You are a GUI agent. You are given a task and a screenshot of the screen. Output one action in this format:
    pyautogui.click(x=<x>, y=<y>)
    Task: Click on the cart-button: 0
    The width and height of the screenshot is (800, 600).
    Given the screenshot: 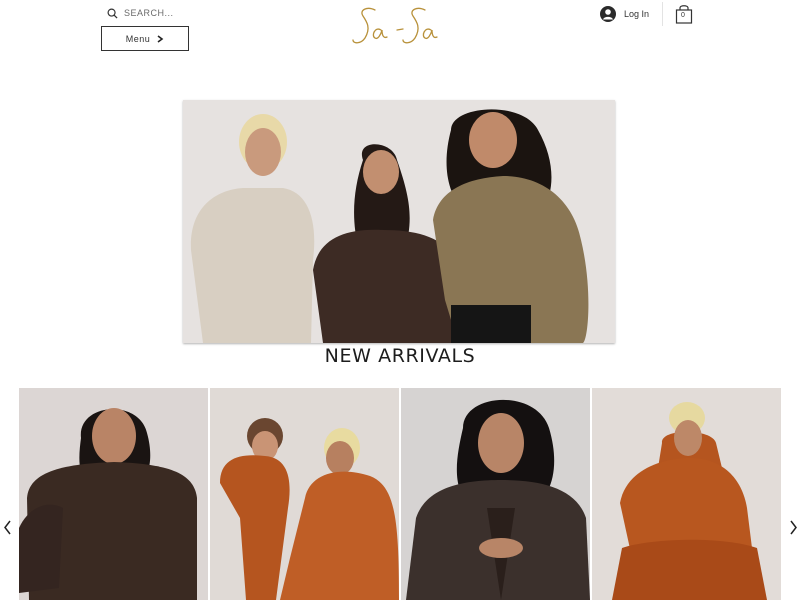 What is the action you would take?
    pyautogui.click(x=684, y=14)
    